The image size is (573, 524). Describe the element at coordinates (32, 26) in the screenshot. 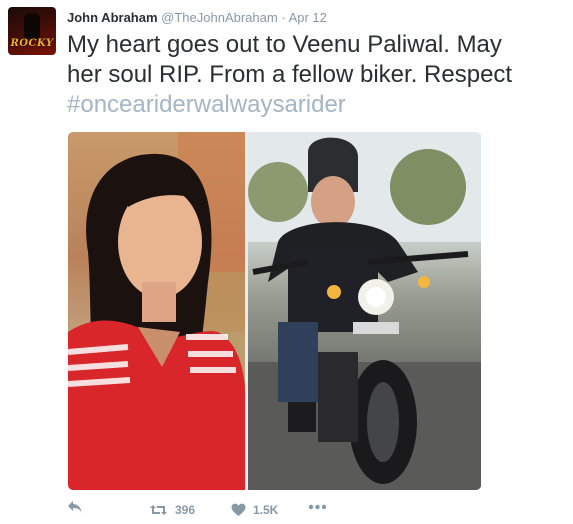

I see `avatar-figure` at that location.